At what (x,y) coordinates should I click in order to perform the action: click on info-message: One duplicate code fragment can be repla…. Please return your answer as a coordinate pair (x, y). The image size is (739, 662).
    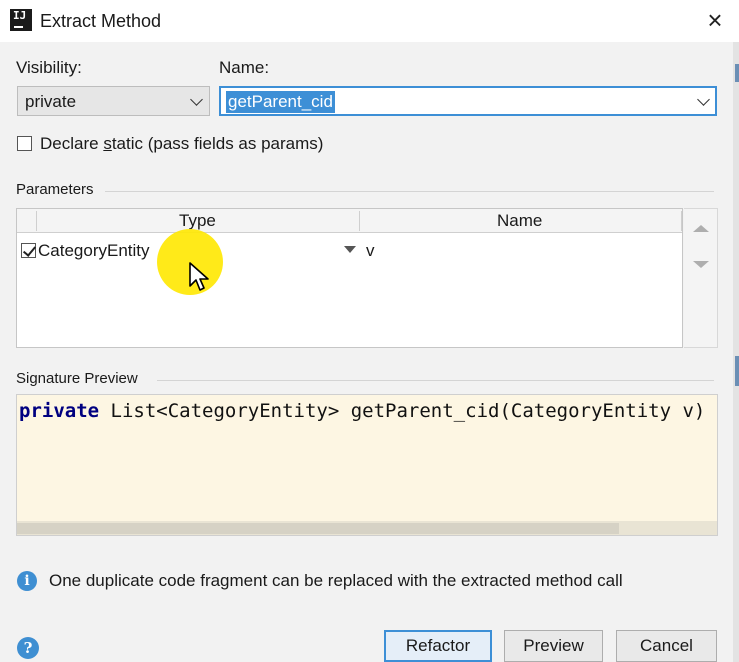
    Looking at the image, I should click on (336, 580).